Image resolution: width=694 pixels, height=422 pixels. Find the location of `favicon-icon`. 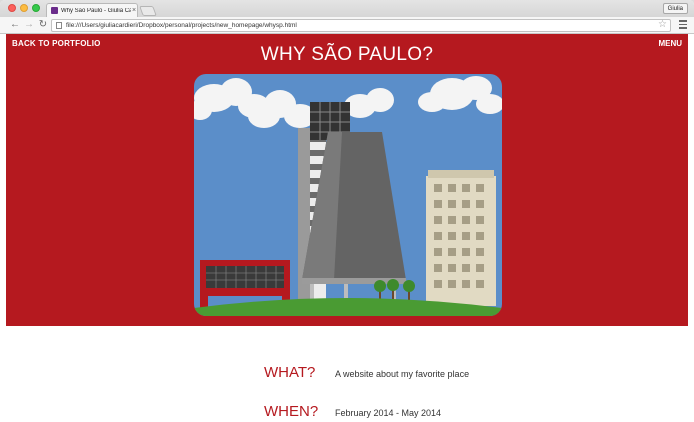

favicon-icon is located at coordinates (54, 10).